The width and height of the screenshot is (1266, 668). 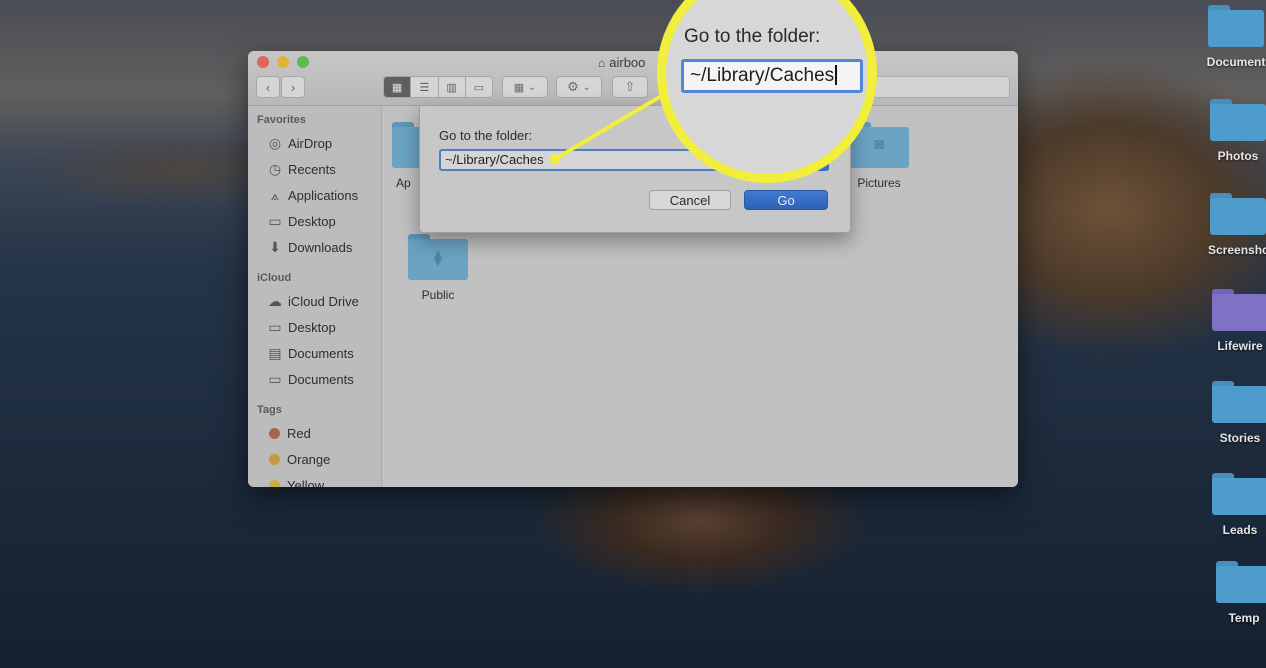 What do you see at coordinates (275, 352) in the screenshot?
I see `document-icon: ▤` at bounding box center [275, 352].